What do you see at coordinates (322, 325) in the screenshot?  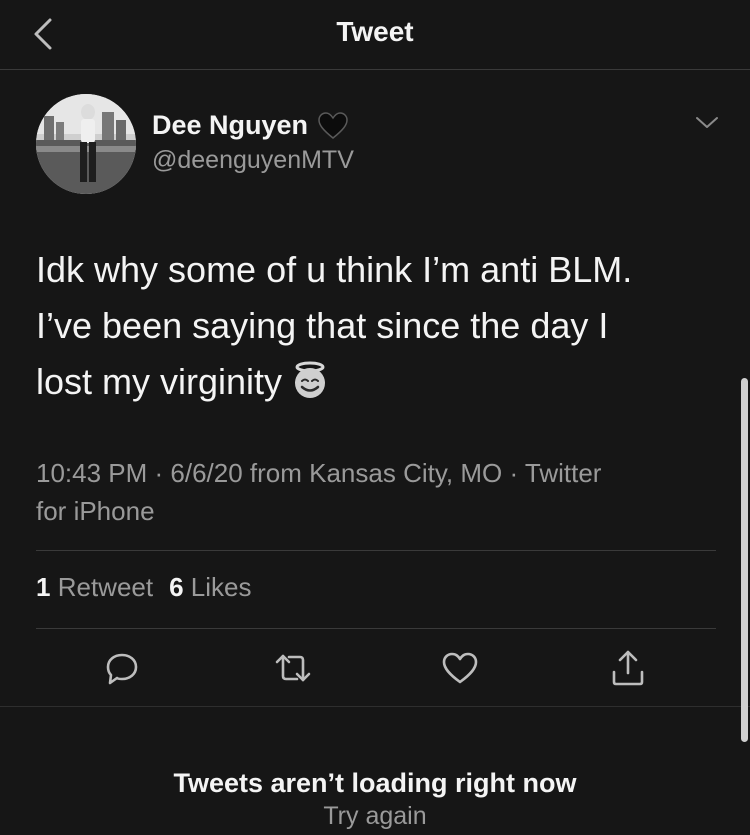 I see `tweet-text-line: I’ve been saying that since the day I` at bounding box center [322, 325].